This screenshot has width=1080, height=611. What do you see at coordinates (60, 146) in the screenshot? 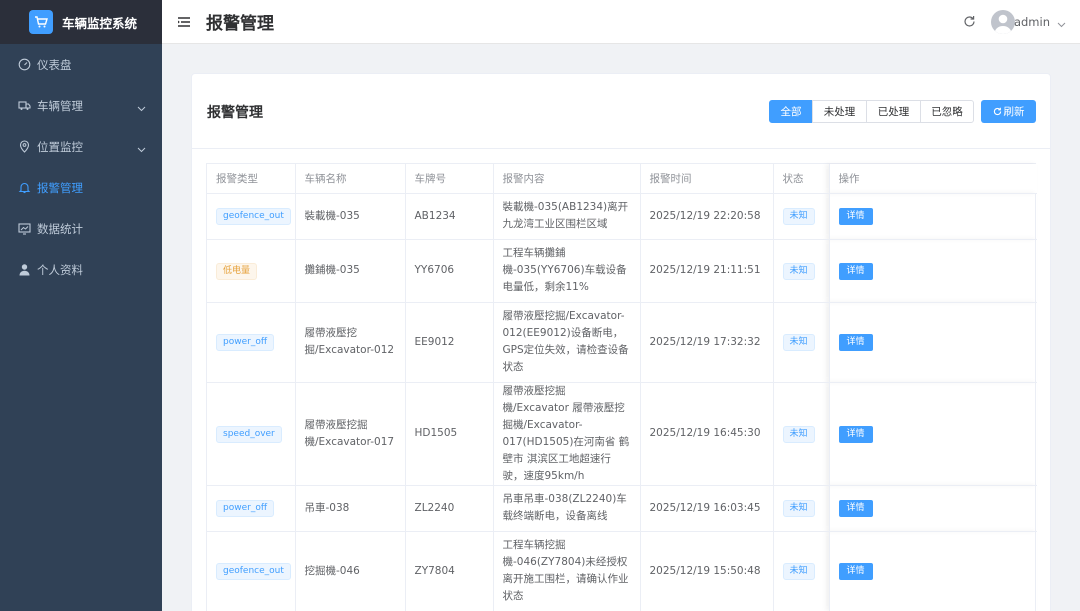
I see `sidebar-item-label: 位置监控` at bounding box center [60, 146].